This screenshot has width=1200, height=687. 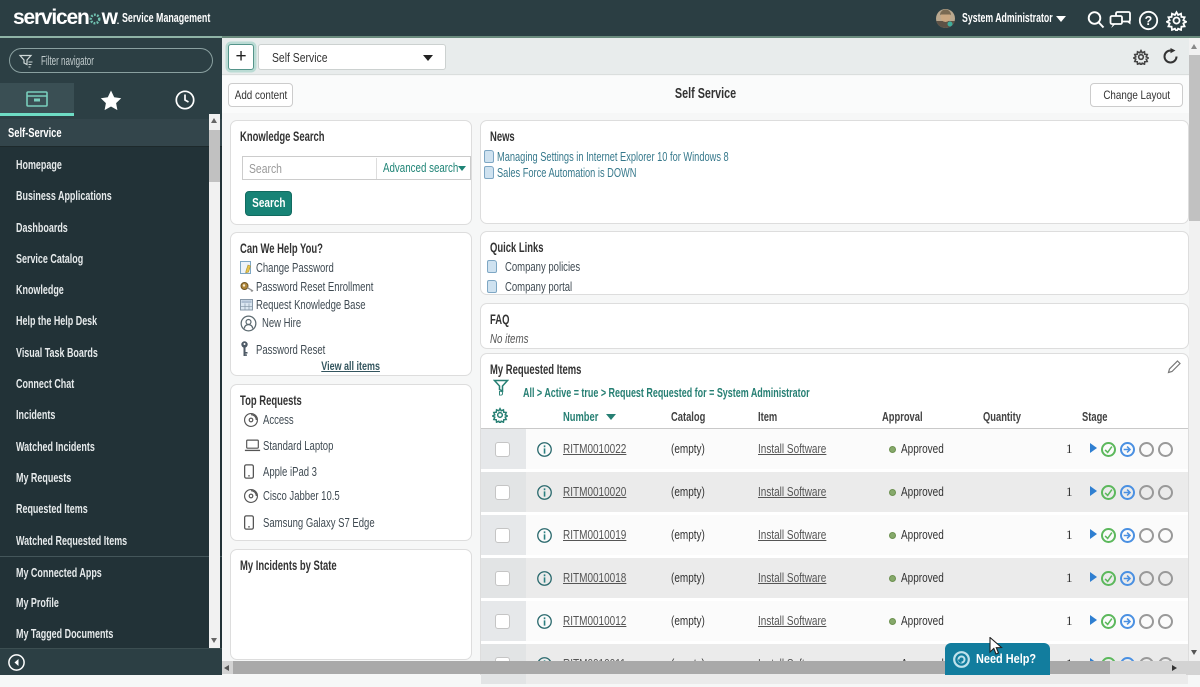 I want to click on svg-text: D, so click(x=501, y=394).